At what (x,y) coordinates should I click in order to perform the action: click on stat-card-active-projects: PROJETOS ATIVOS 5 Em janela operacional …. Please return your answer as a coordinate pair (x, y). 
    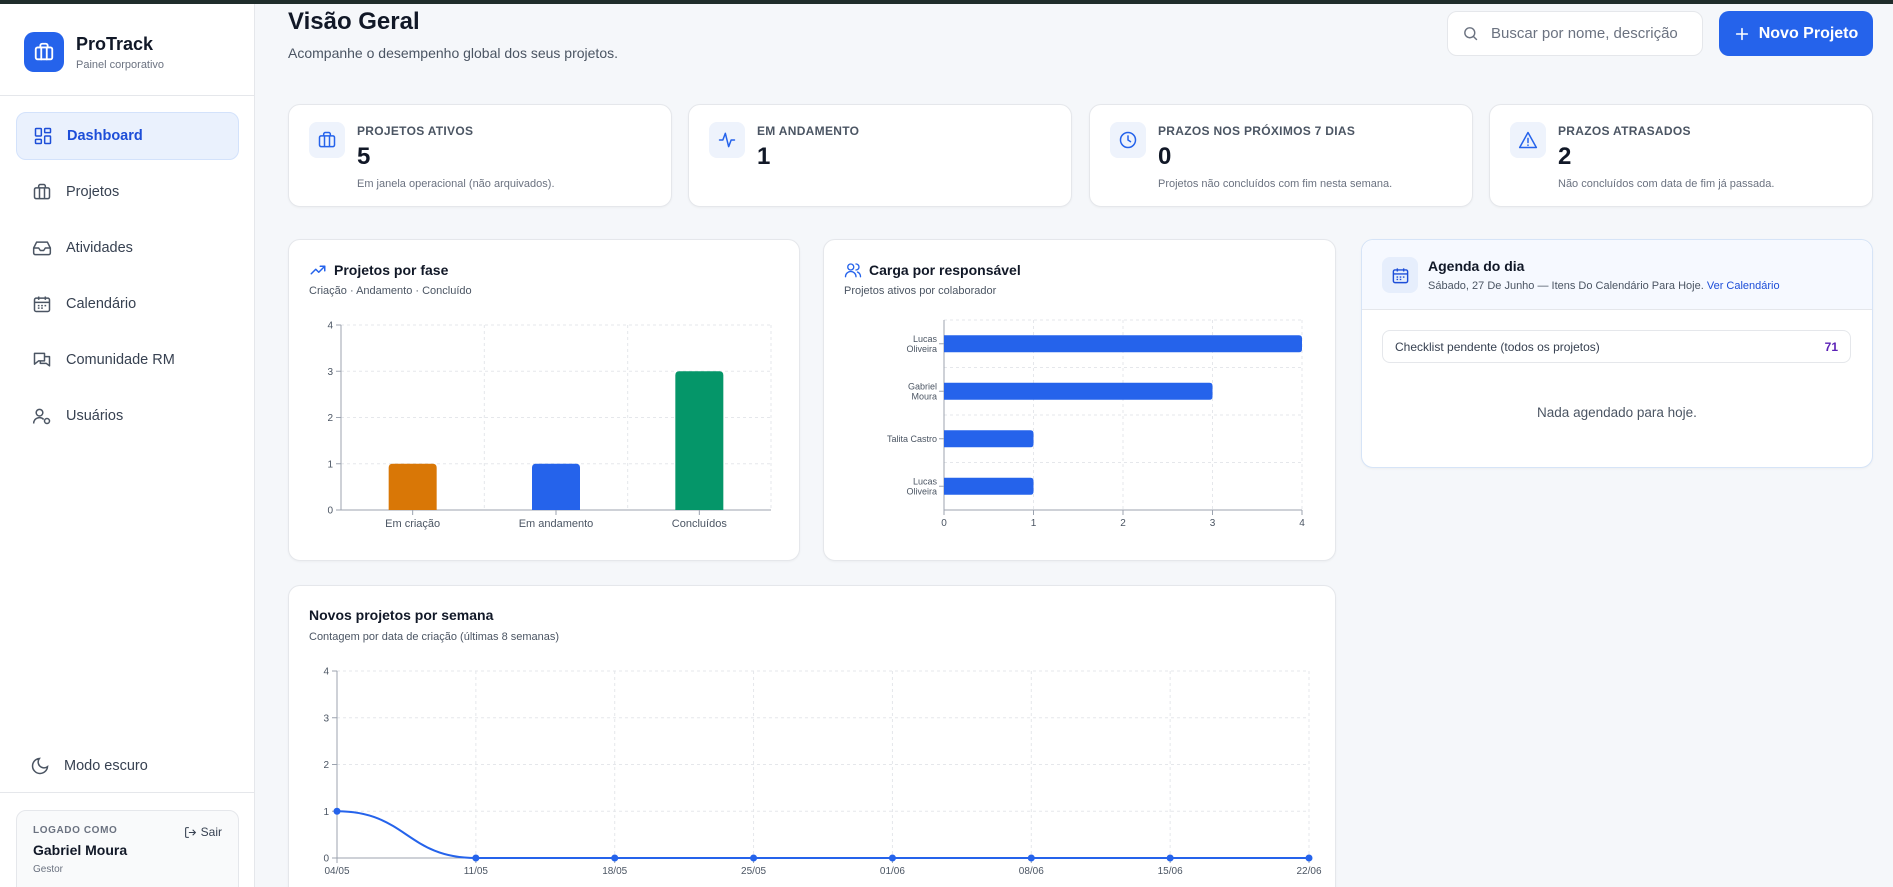
    Looking at the image, I should click on (480, 155).